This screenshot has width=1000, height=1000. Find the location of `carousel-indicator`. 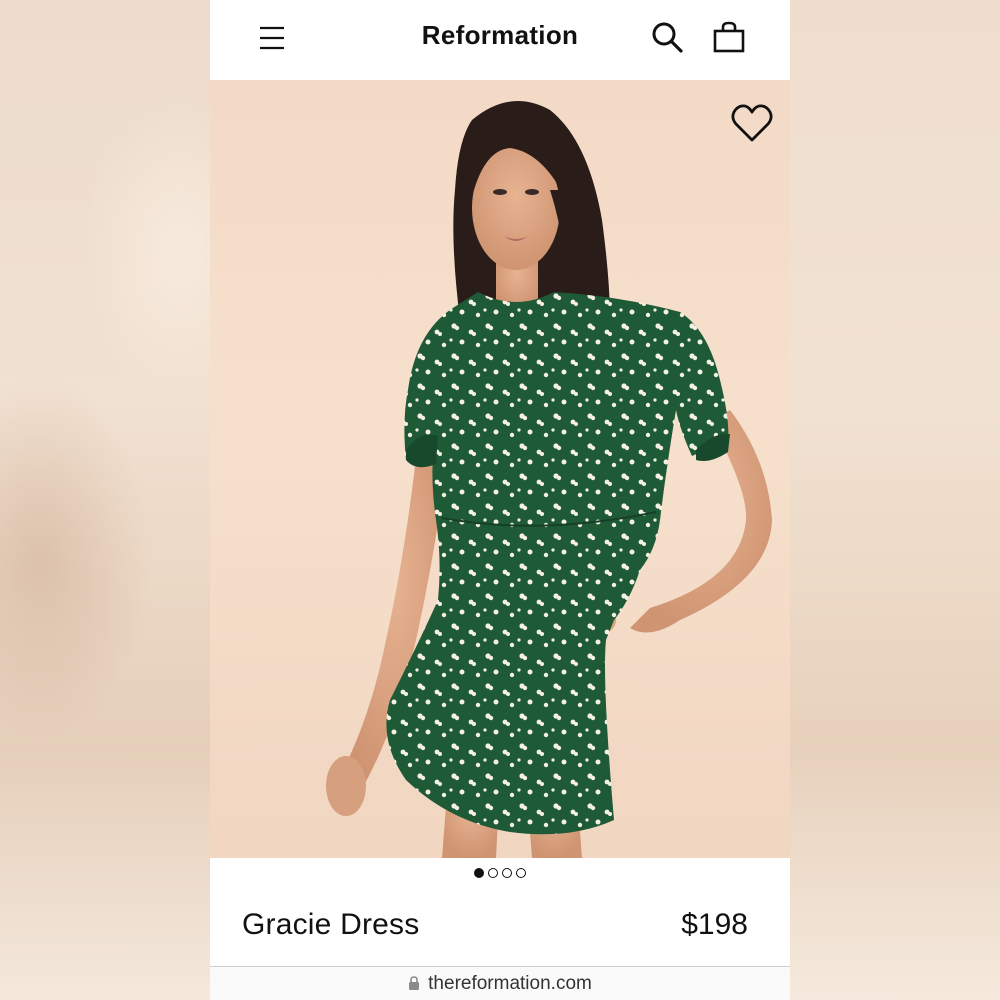

carousel-indicator is located at coordinates (500, 876).